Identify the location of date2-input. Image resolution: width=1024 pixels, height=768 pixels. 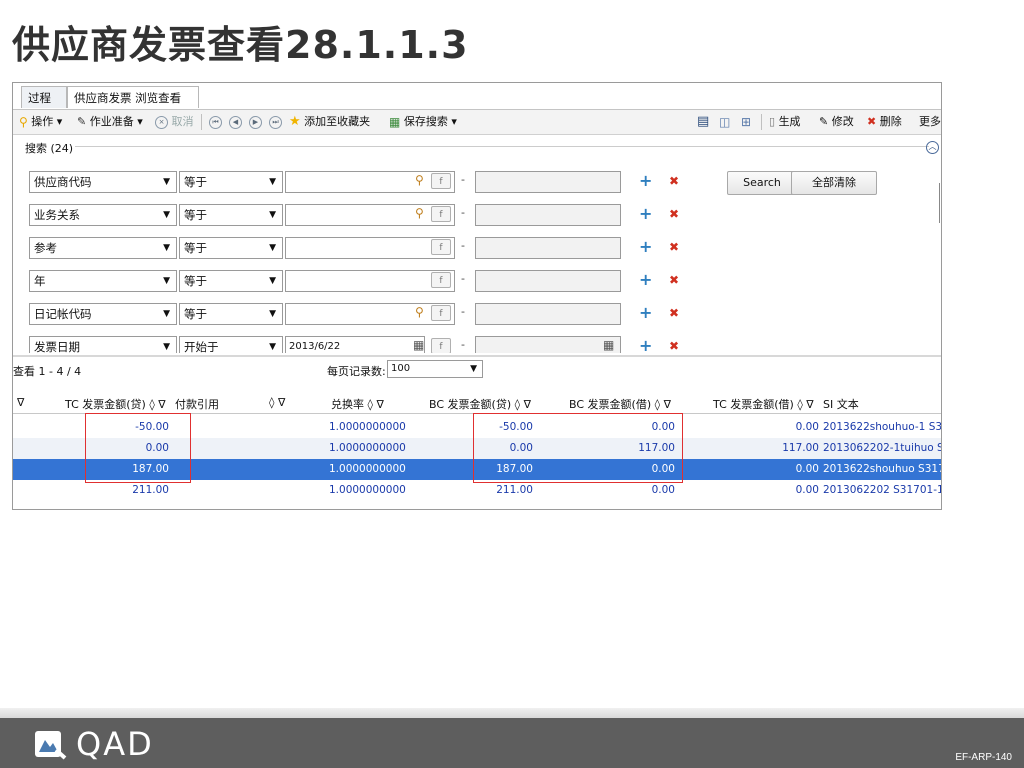
(548, 344).